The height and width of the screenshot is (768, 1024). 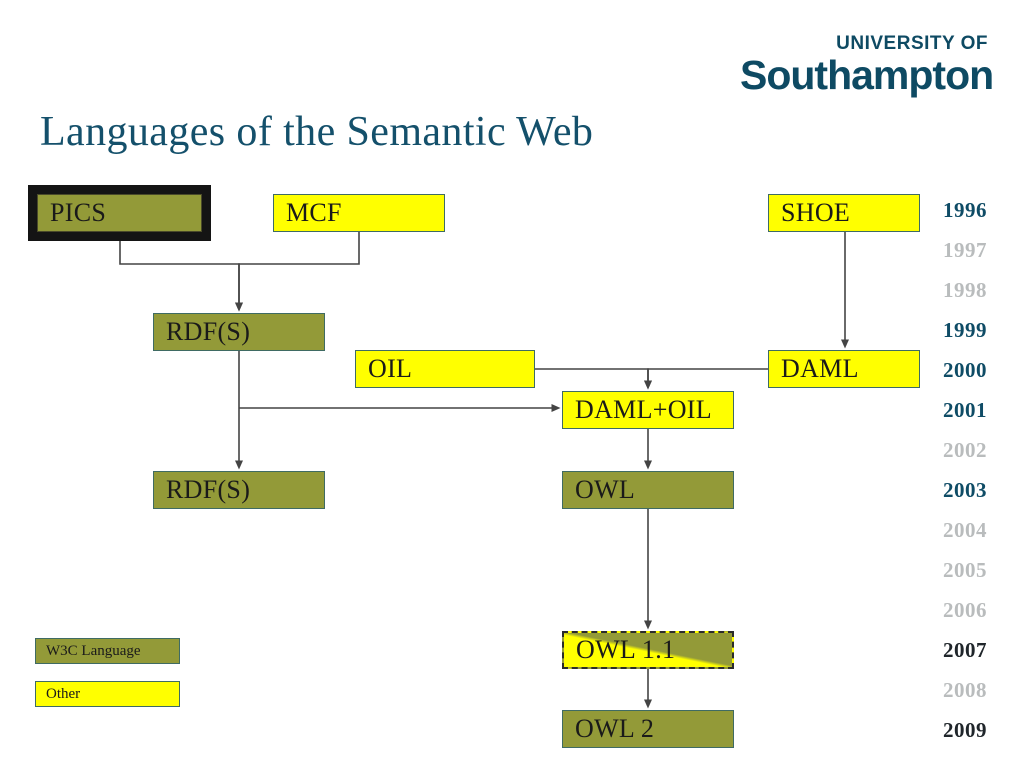 I want to click on node-label: OWL 1.1, so click(x=626, y=649).